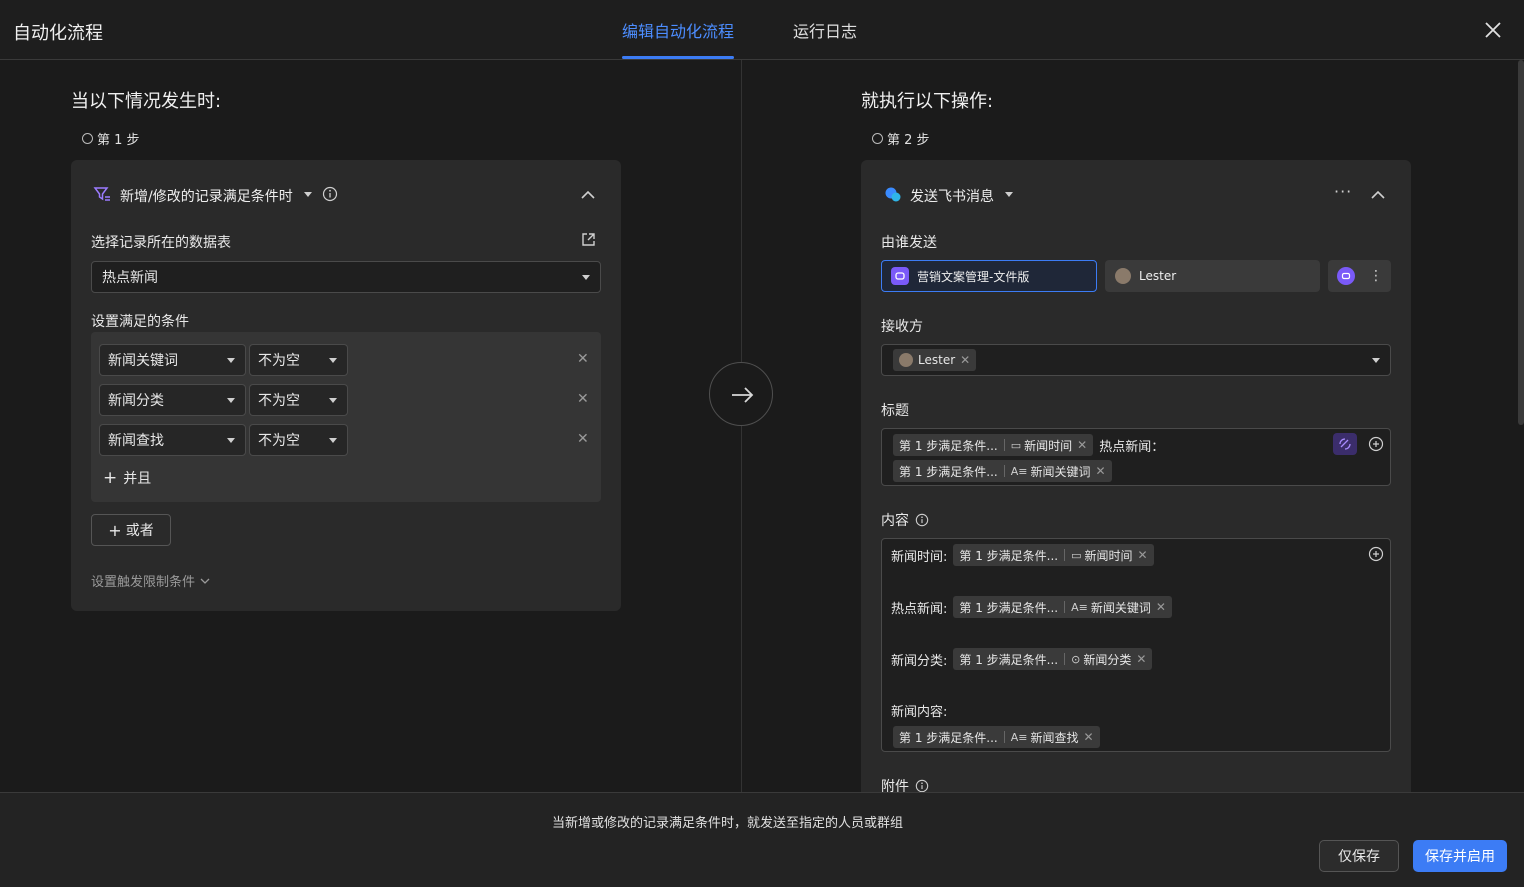 The width and height of the screenshot is (1524, 887). I want to click on condition-field-select: 新闻分类, so click(172, 400).